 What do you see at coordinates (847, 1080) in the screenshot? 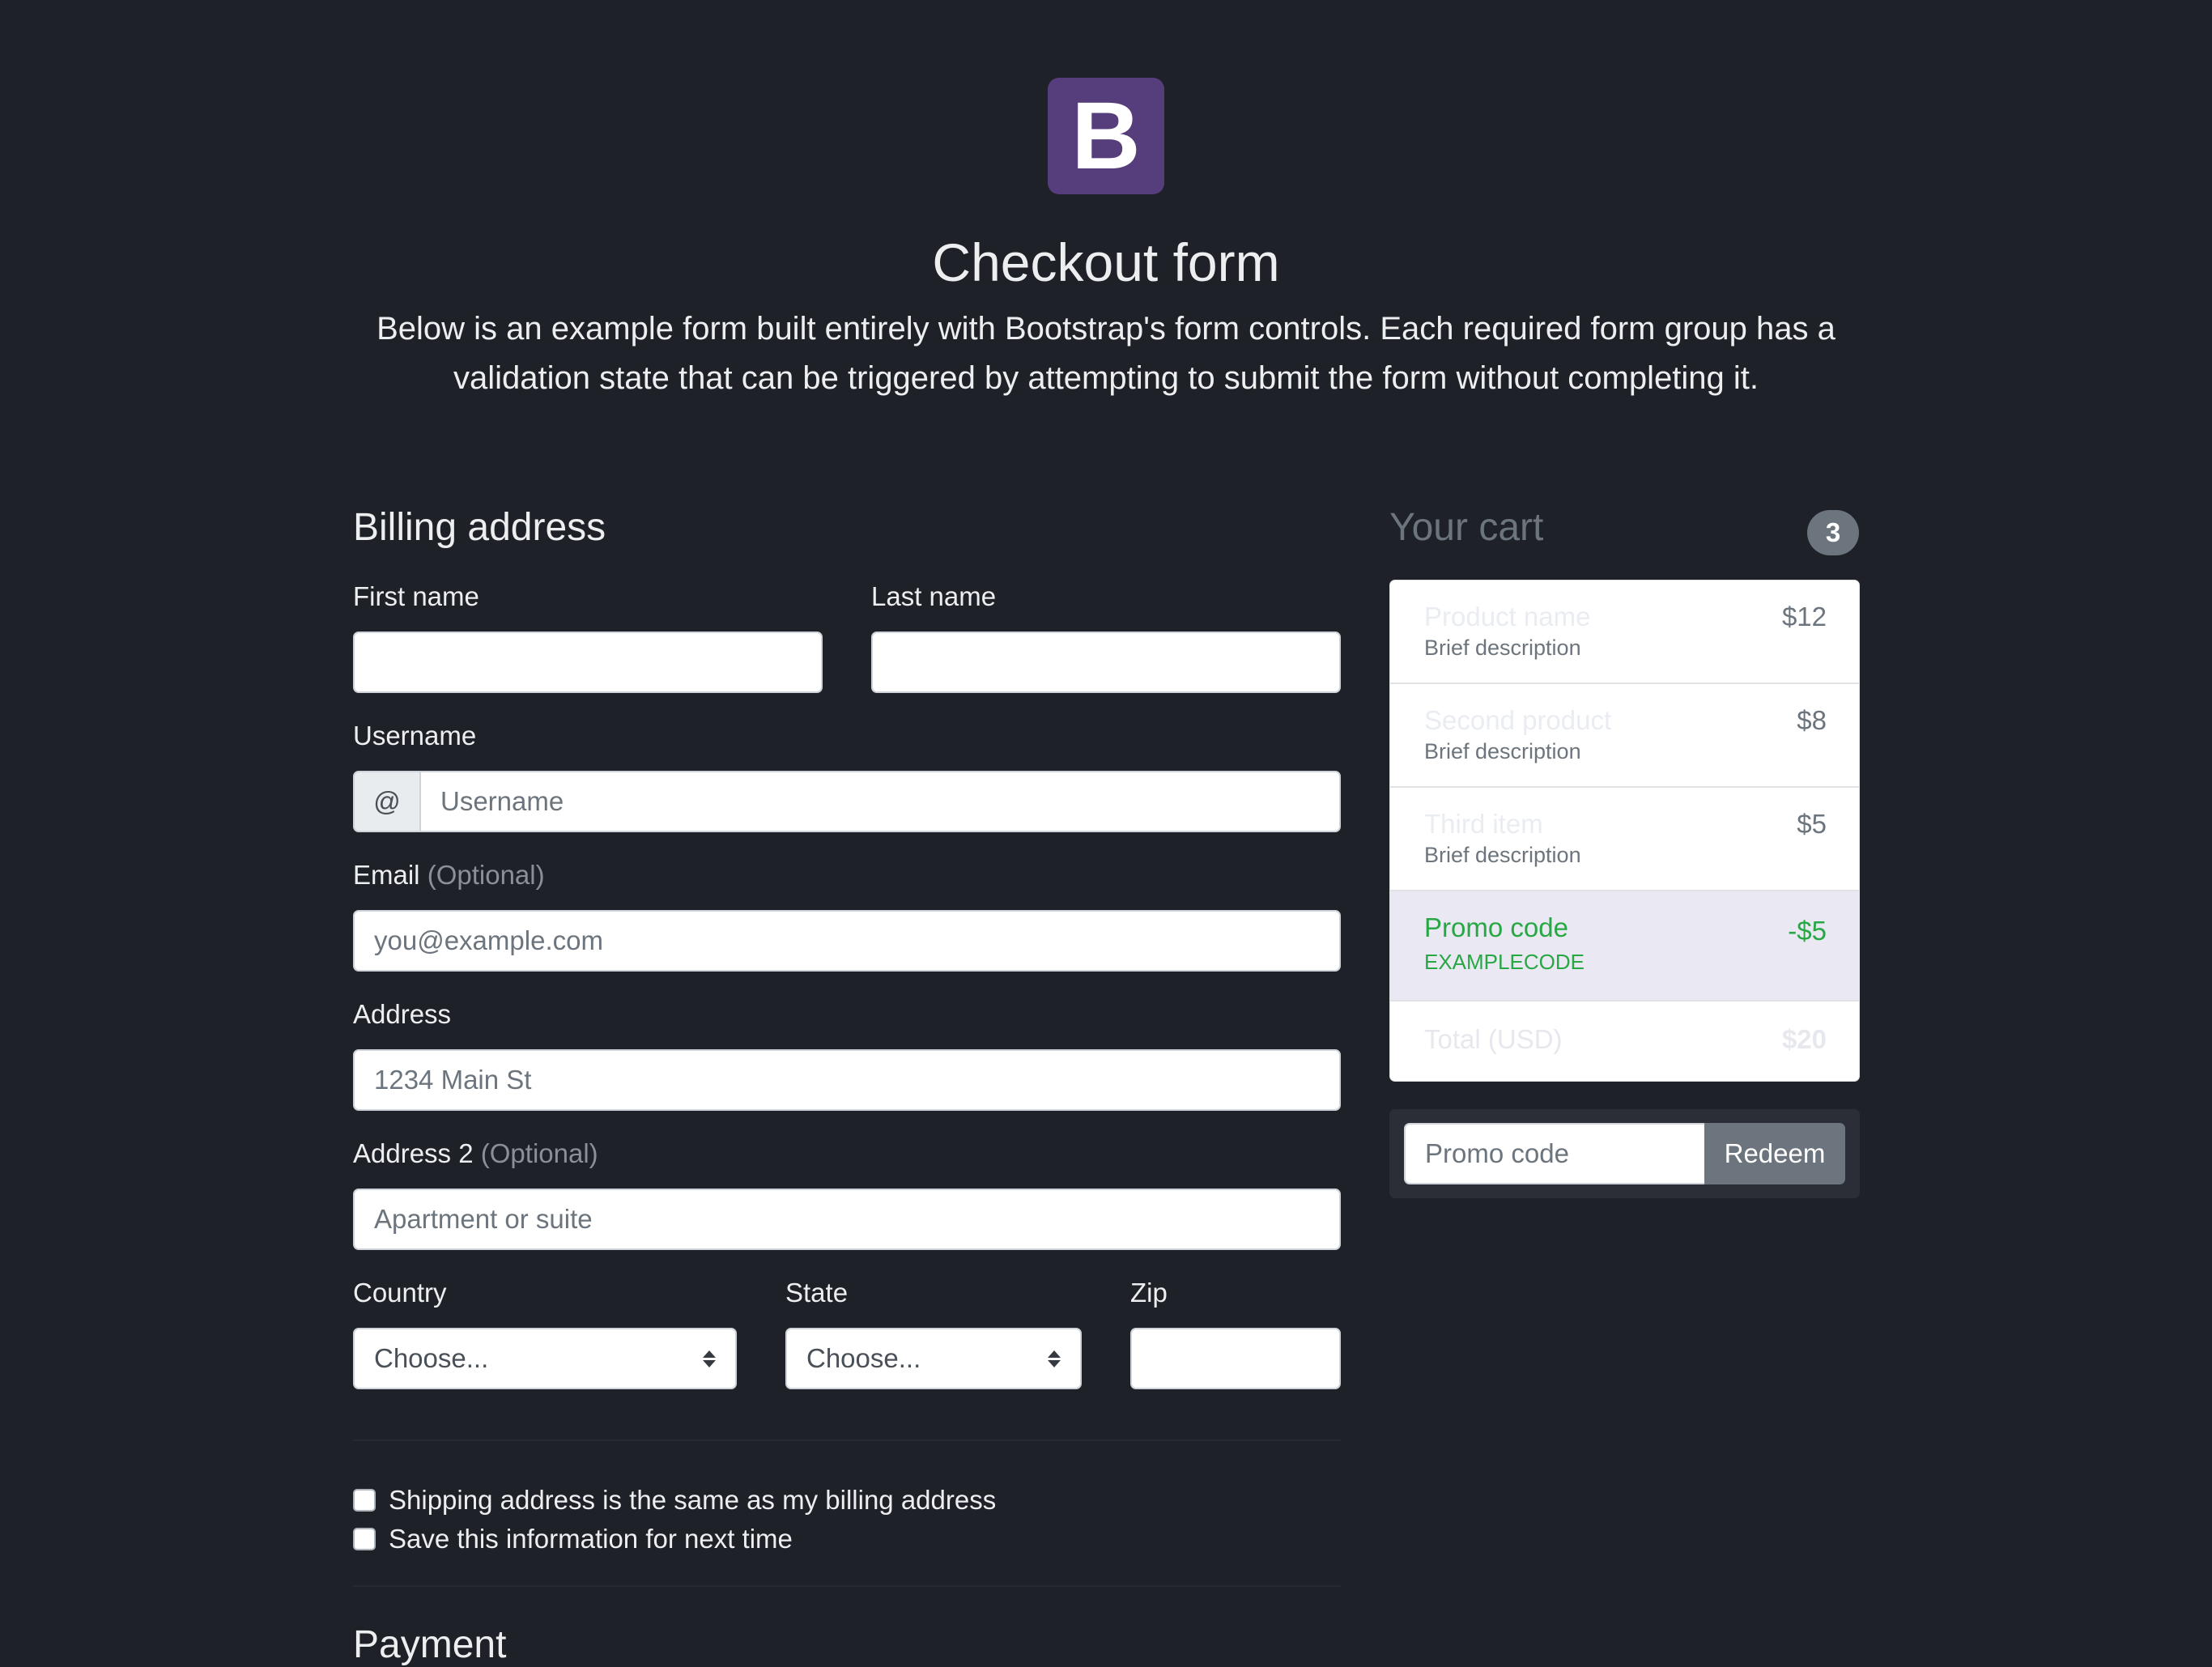
I see `address-input` at bounding box center [847, 1080].